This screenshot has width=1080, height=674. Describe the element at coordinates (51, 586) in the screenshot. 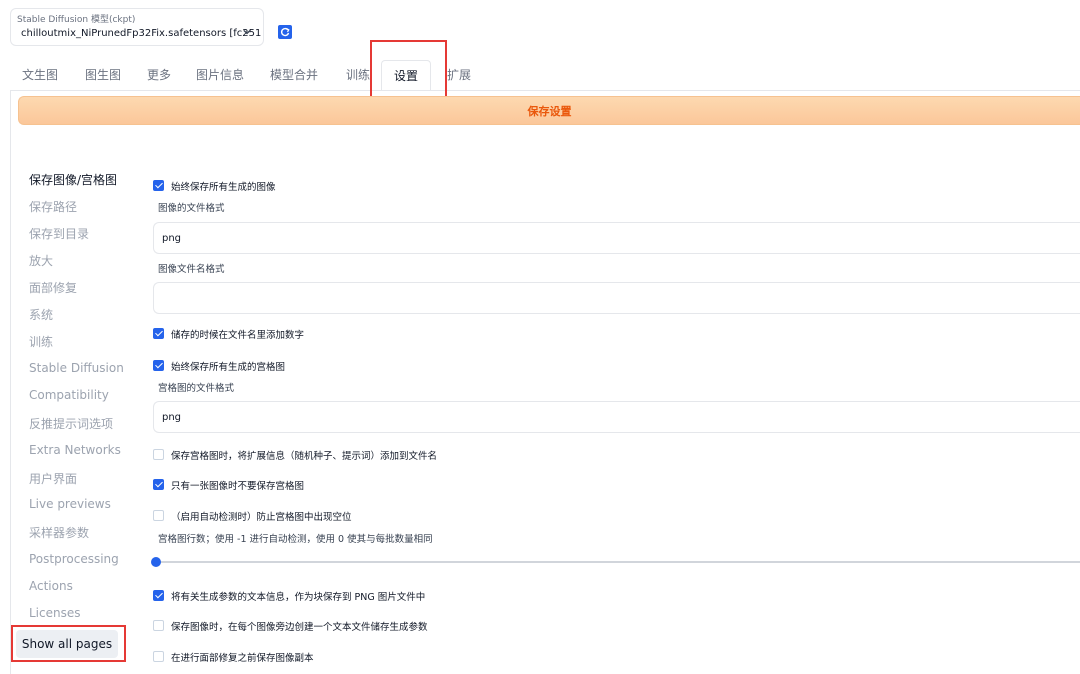

I see `sidebar-item-actions: Actions` at that location.